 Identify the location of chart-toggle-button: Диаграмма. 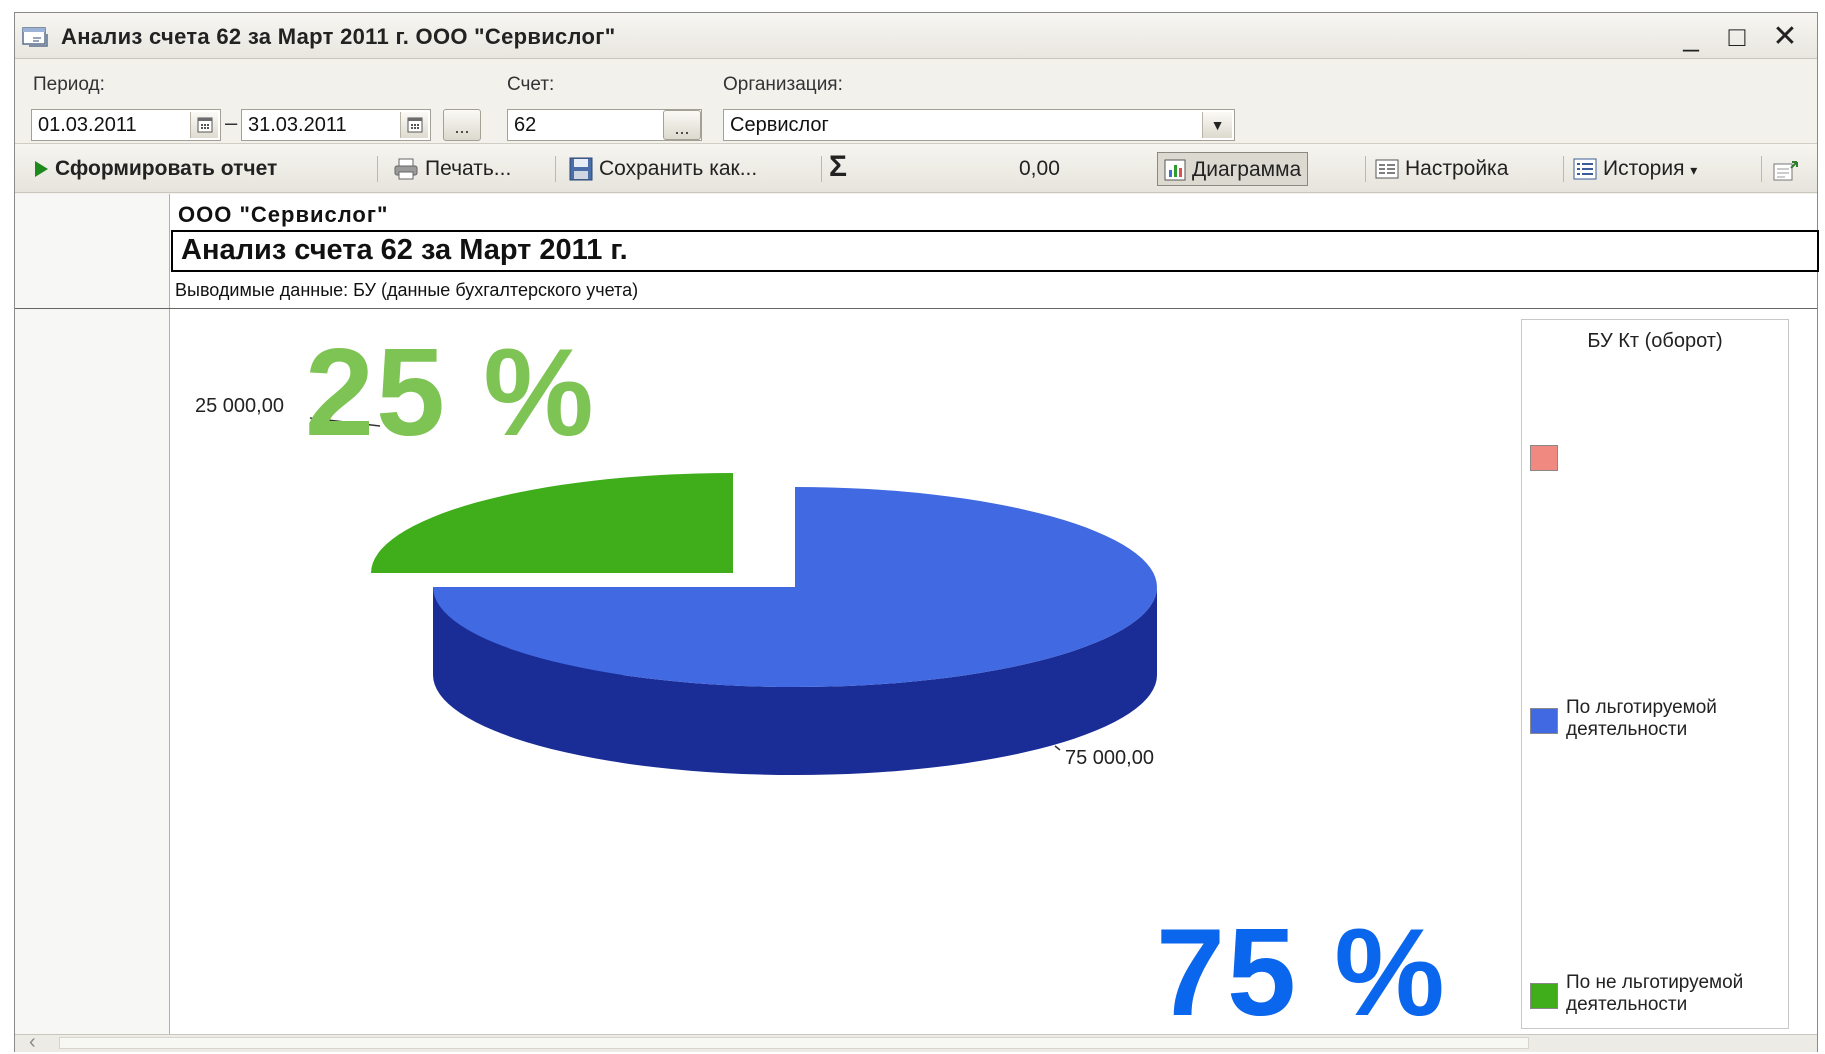
(1233, 169).